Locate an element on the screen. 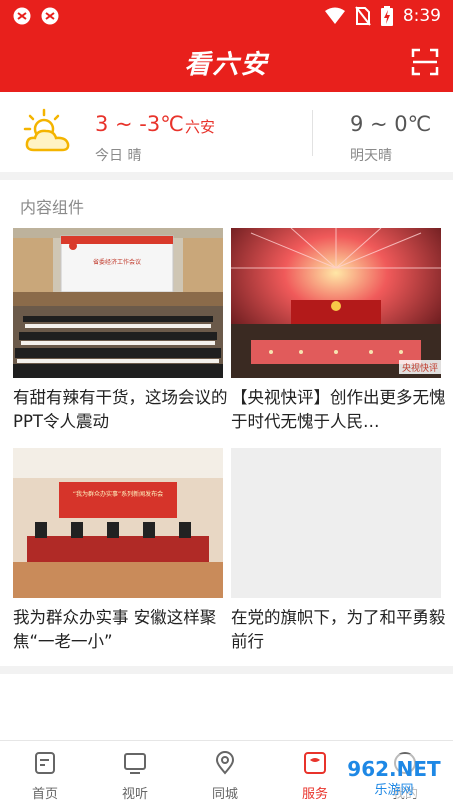 This screenshot has height=805, width=453. today-temperature: 3 ~ -3℃ is located at coordinates (139, 124).